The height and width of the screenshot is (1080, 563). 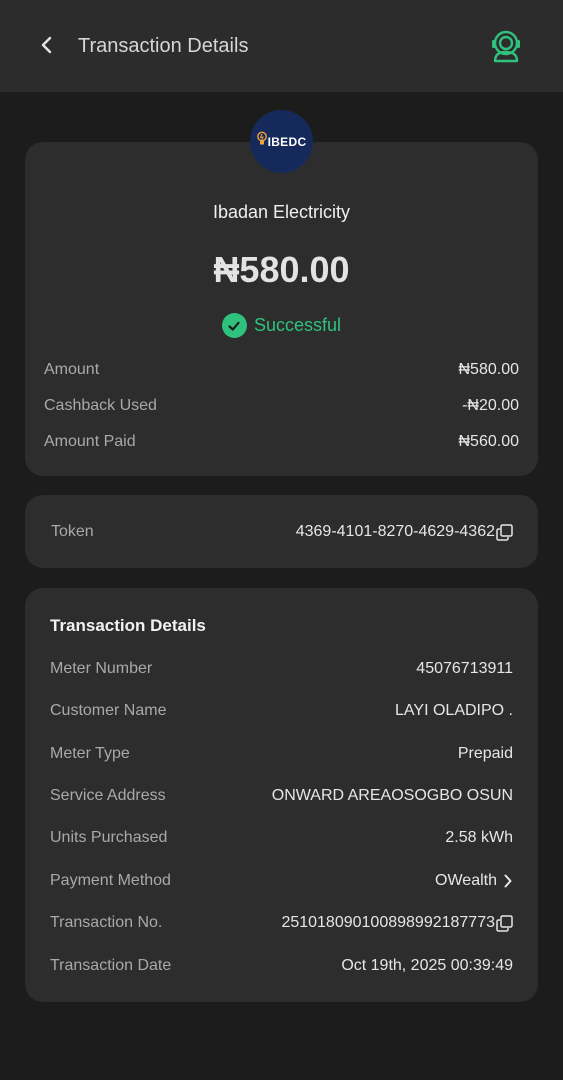 I want to click on status-badge: Successful, so click(x=281, y=325).